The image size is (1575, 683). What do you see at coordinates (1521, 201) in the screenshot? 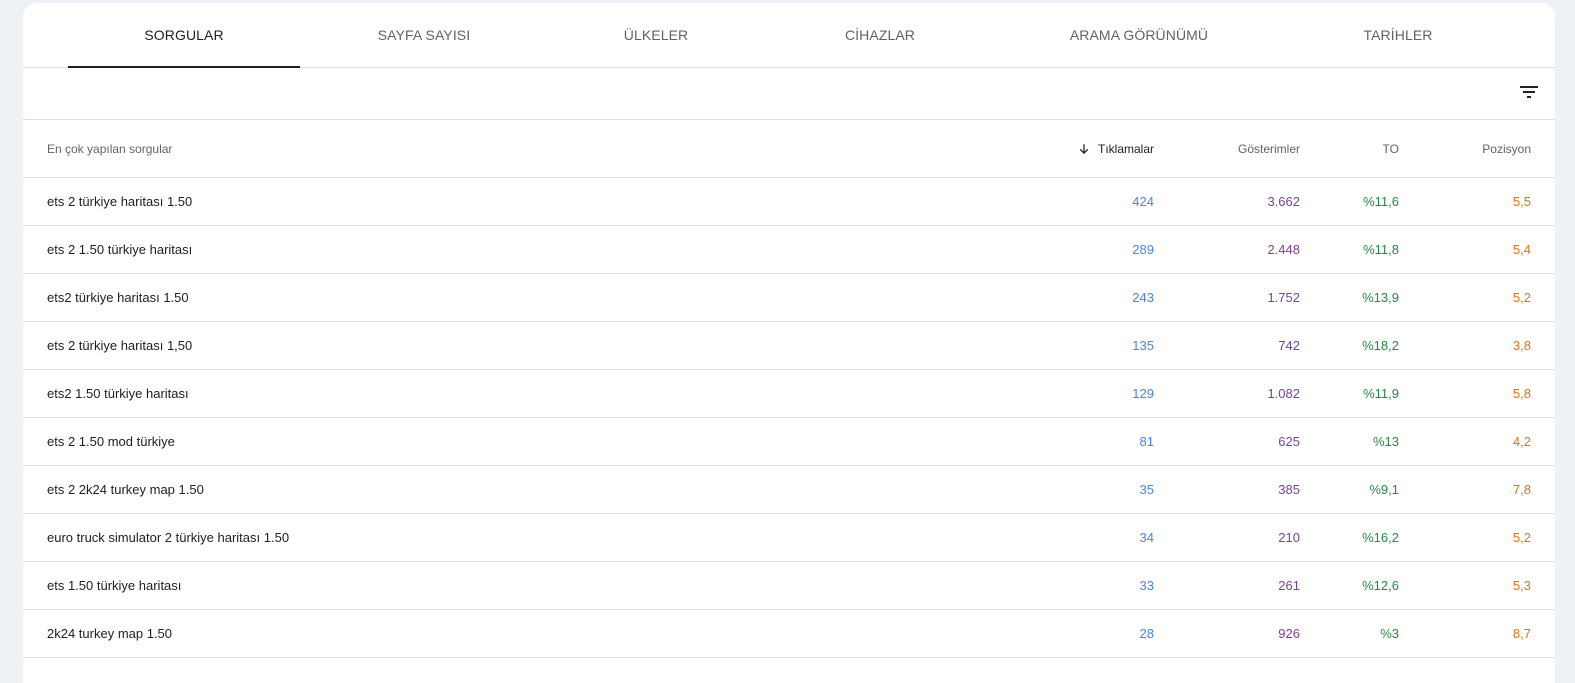
I see `cell-position: 5,5` at bounding box center [1521, 201].